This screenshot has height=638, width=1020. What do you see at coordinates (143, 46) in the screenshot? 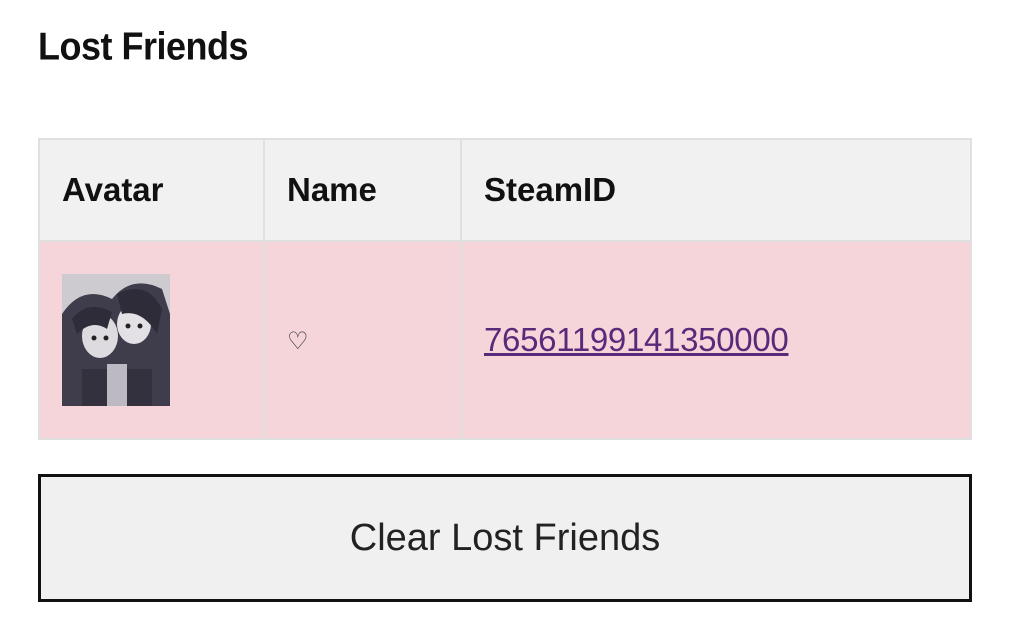
I see `page-title: Lost Friends` at bounding box center [143, 46].